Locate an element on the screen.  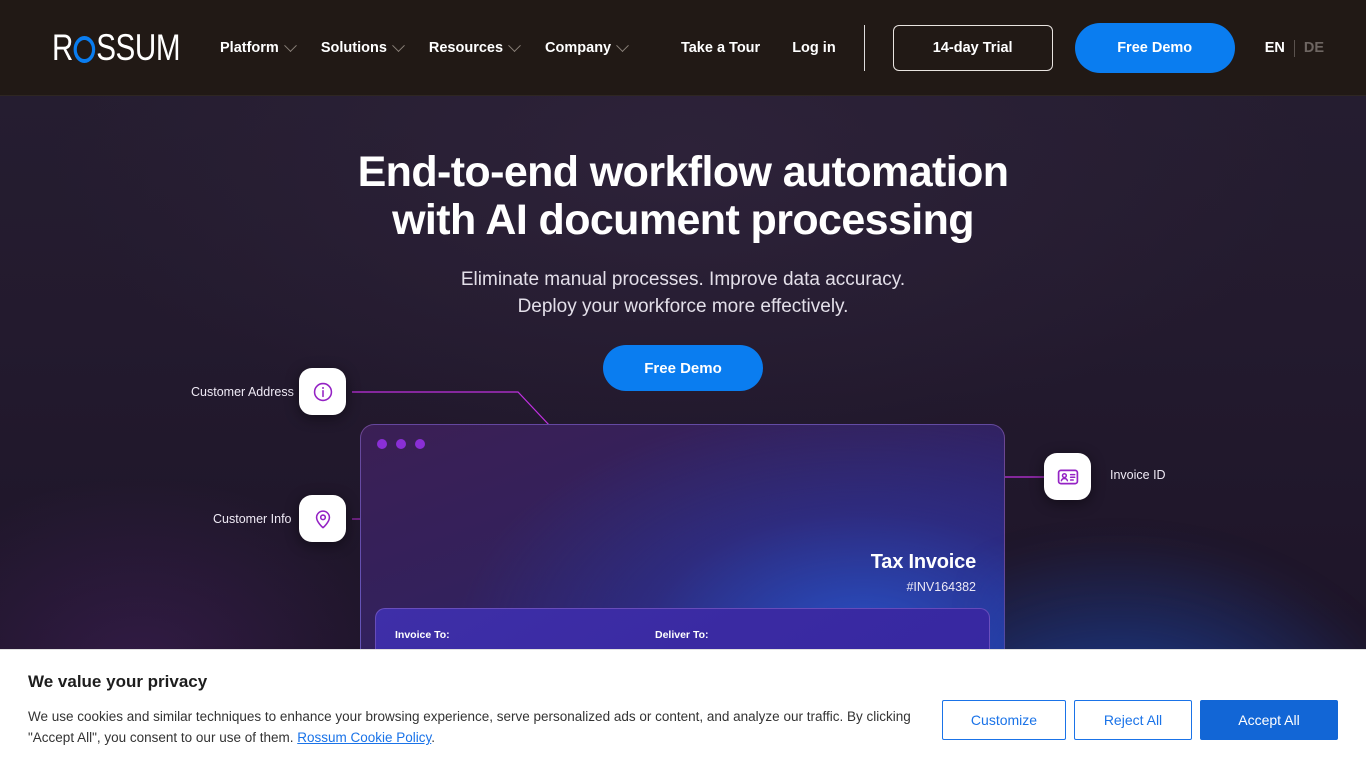
accept-all-button: Accept All is located at coordinates (1269, 720).